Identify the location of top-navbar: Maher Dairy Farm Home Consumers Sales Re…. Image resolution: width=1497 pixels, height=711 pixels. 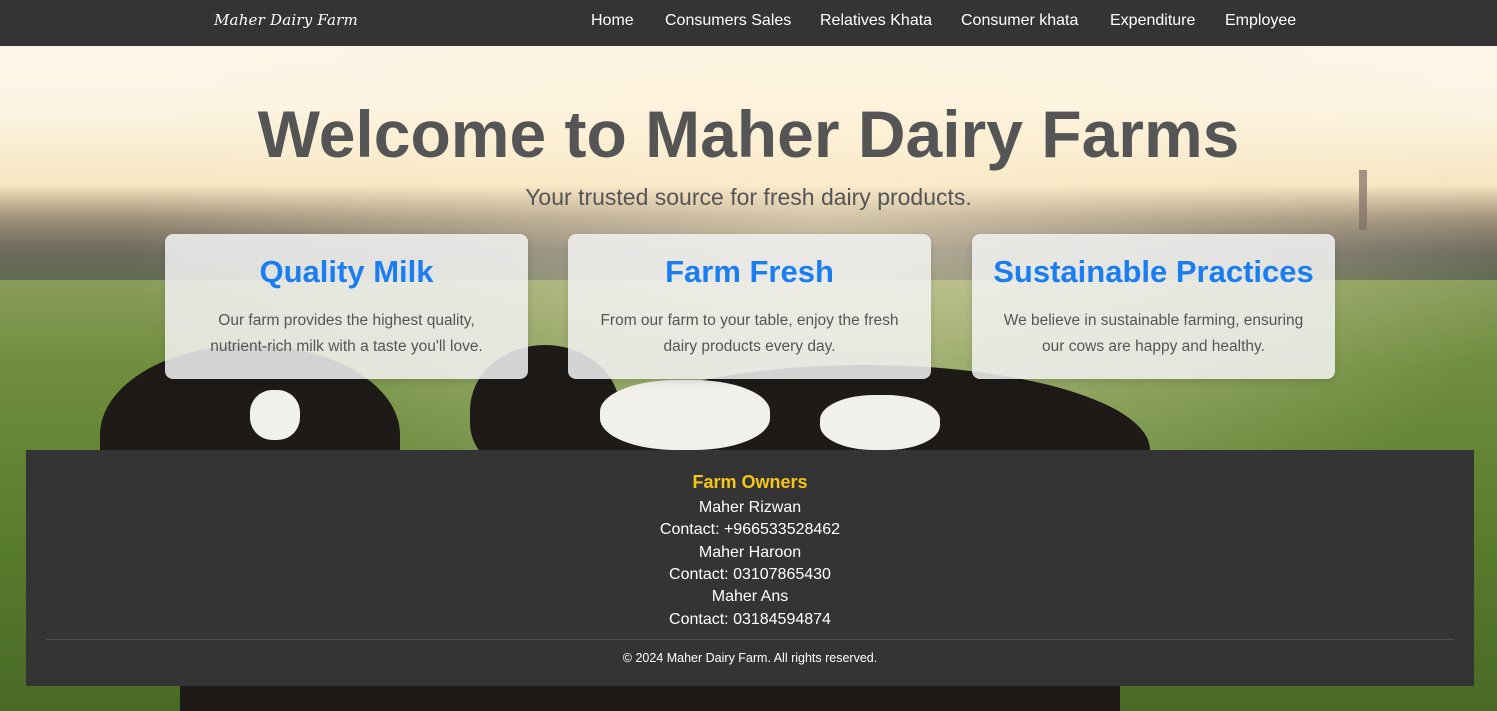
(748, 23).